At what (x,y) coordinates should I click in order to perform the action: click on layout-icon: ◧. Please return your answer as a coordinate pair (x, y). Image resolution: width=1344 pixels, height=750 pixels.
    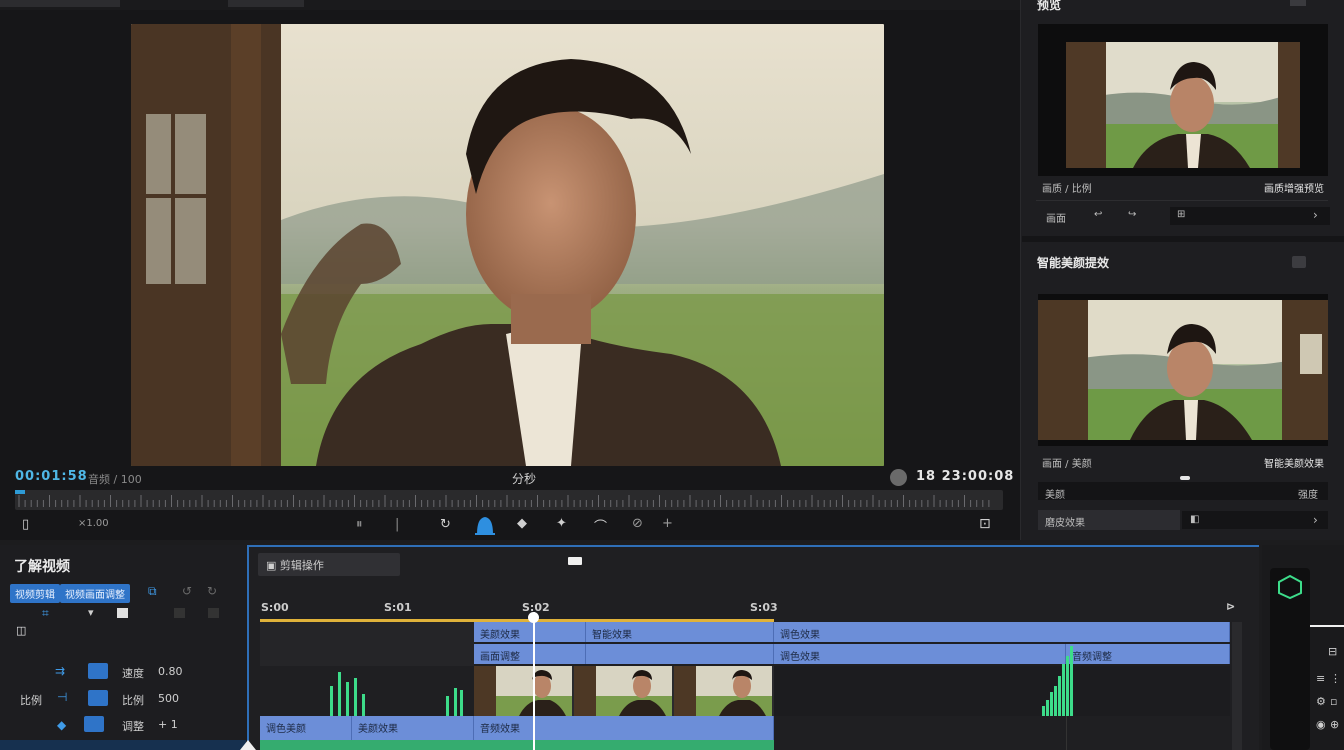
    Looking at the image, I should click on (1194, 519).